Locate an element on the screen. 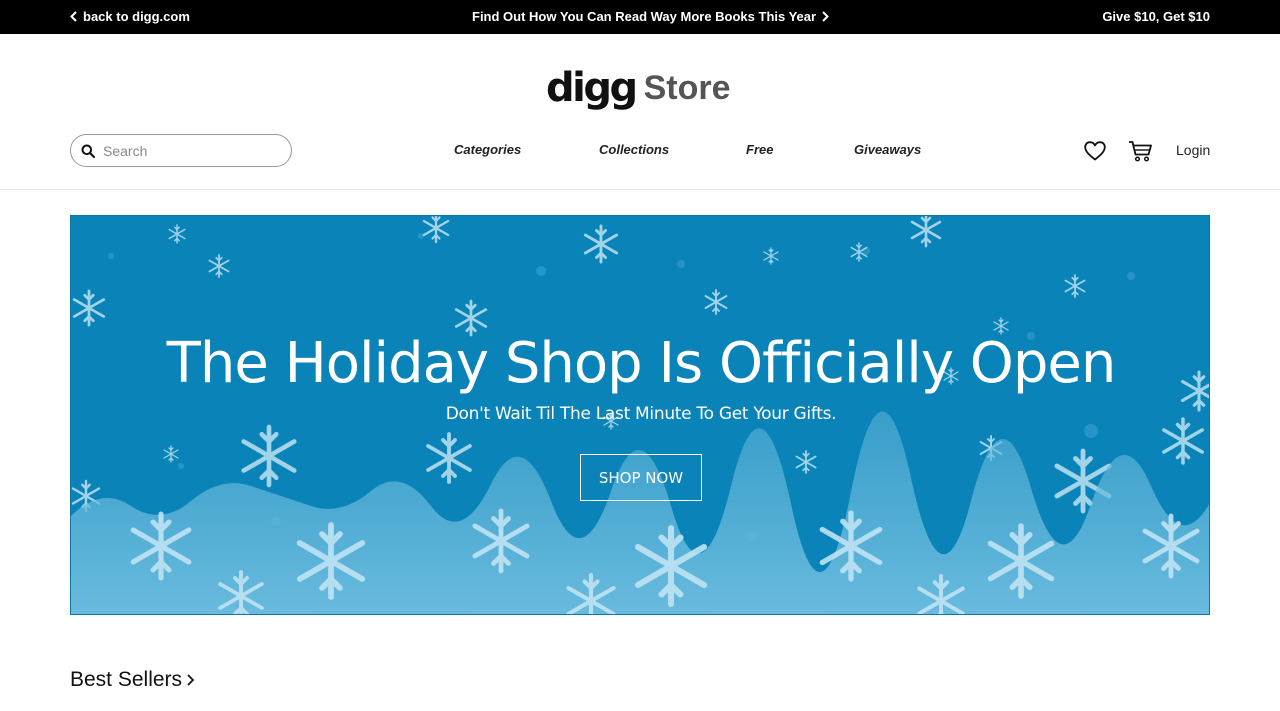  hero-title: The Holiday Shop Is Officially Open is located at coordinates (641, 363).